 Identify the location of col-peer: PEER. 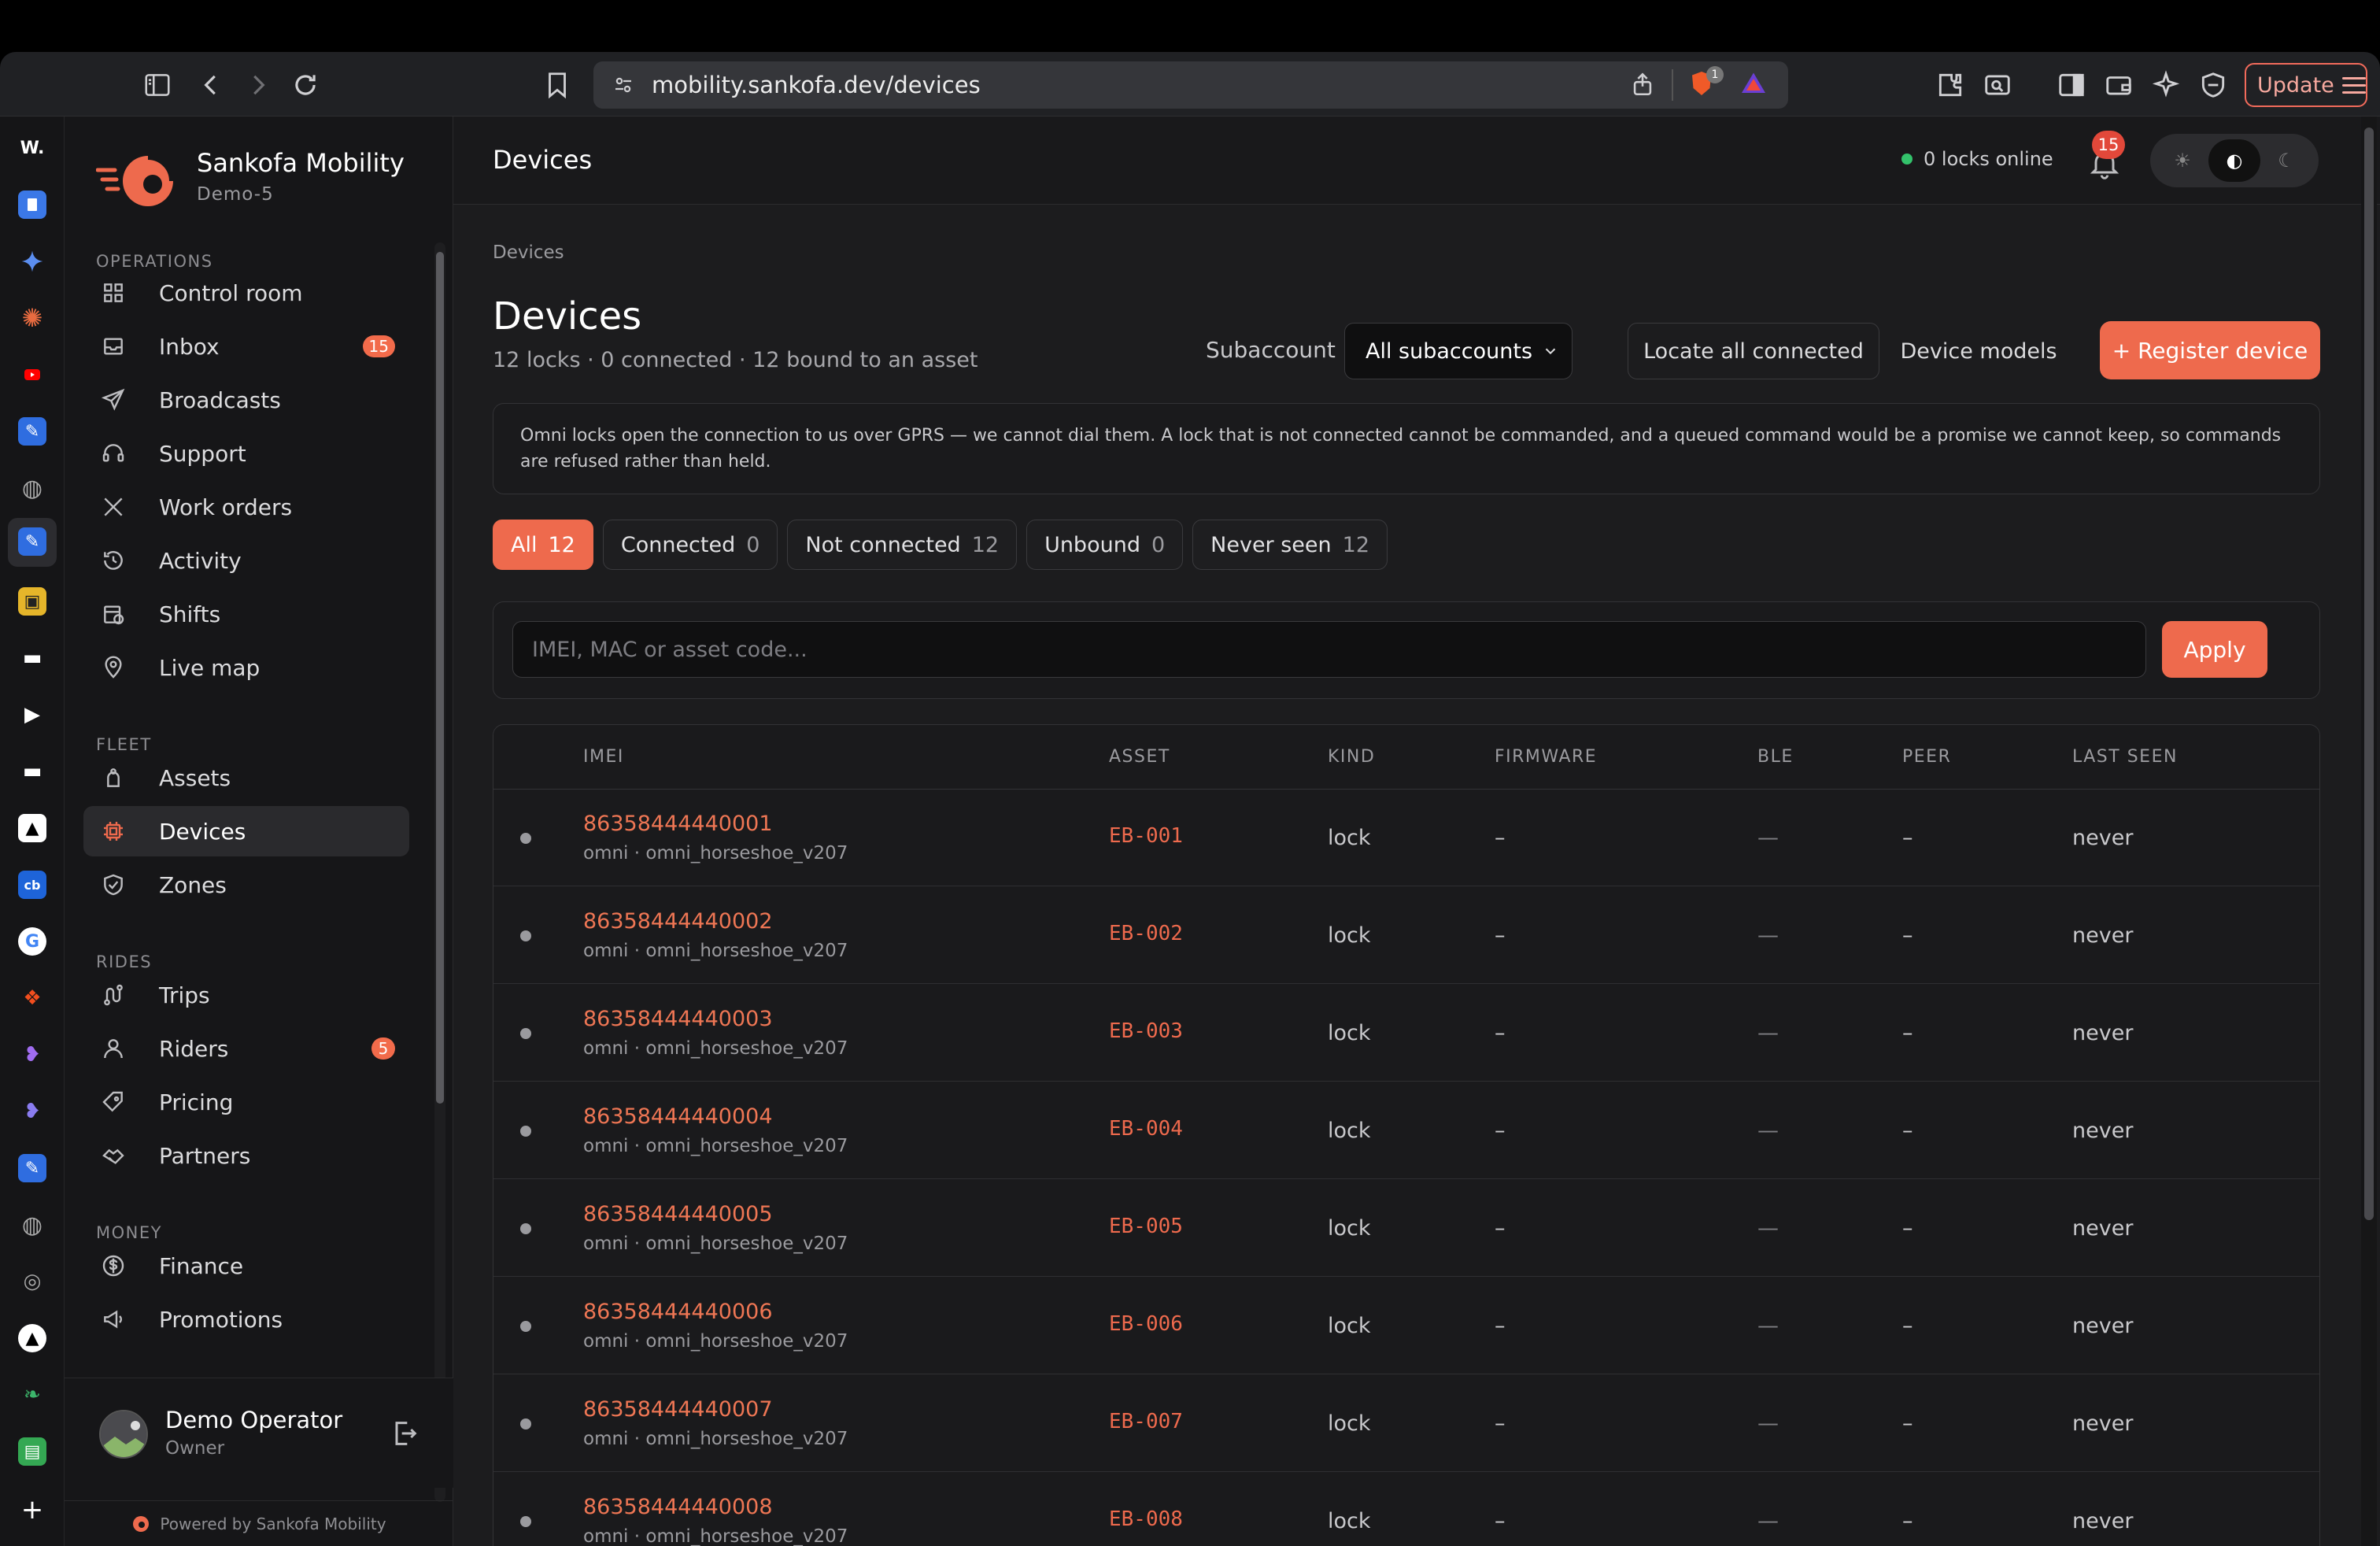
(1926, 757).